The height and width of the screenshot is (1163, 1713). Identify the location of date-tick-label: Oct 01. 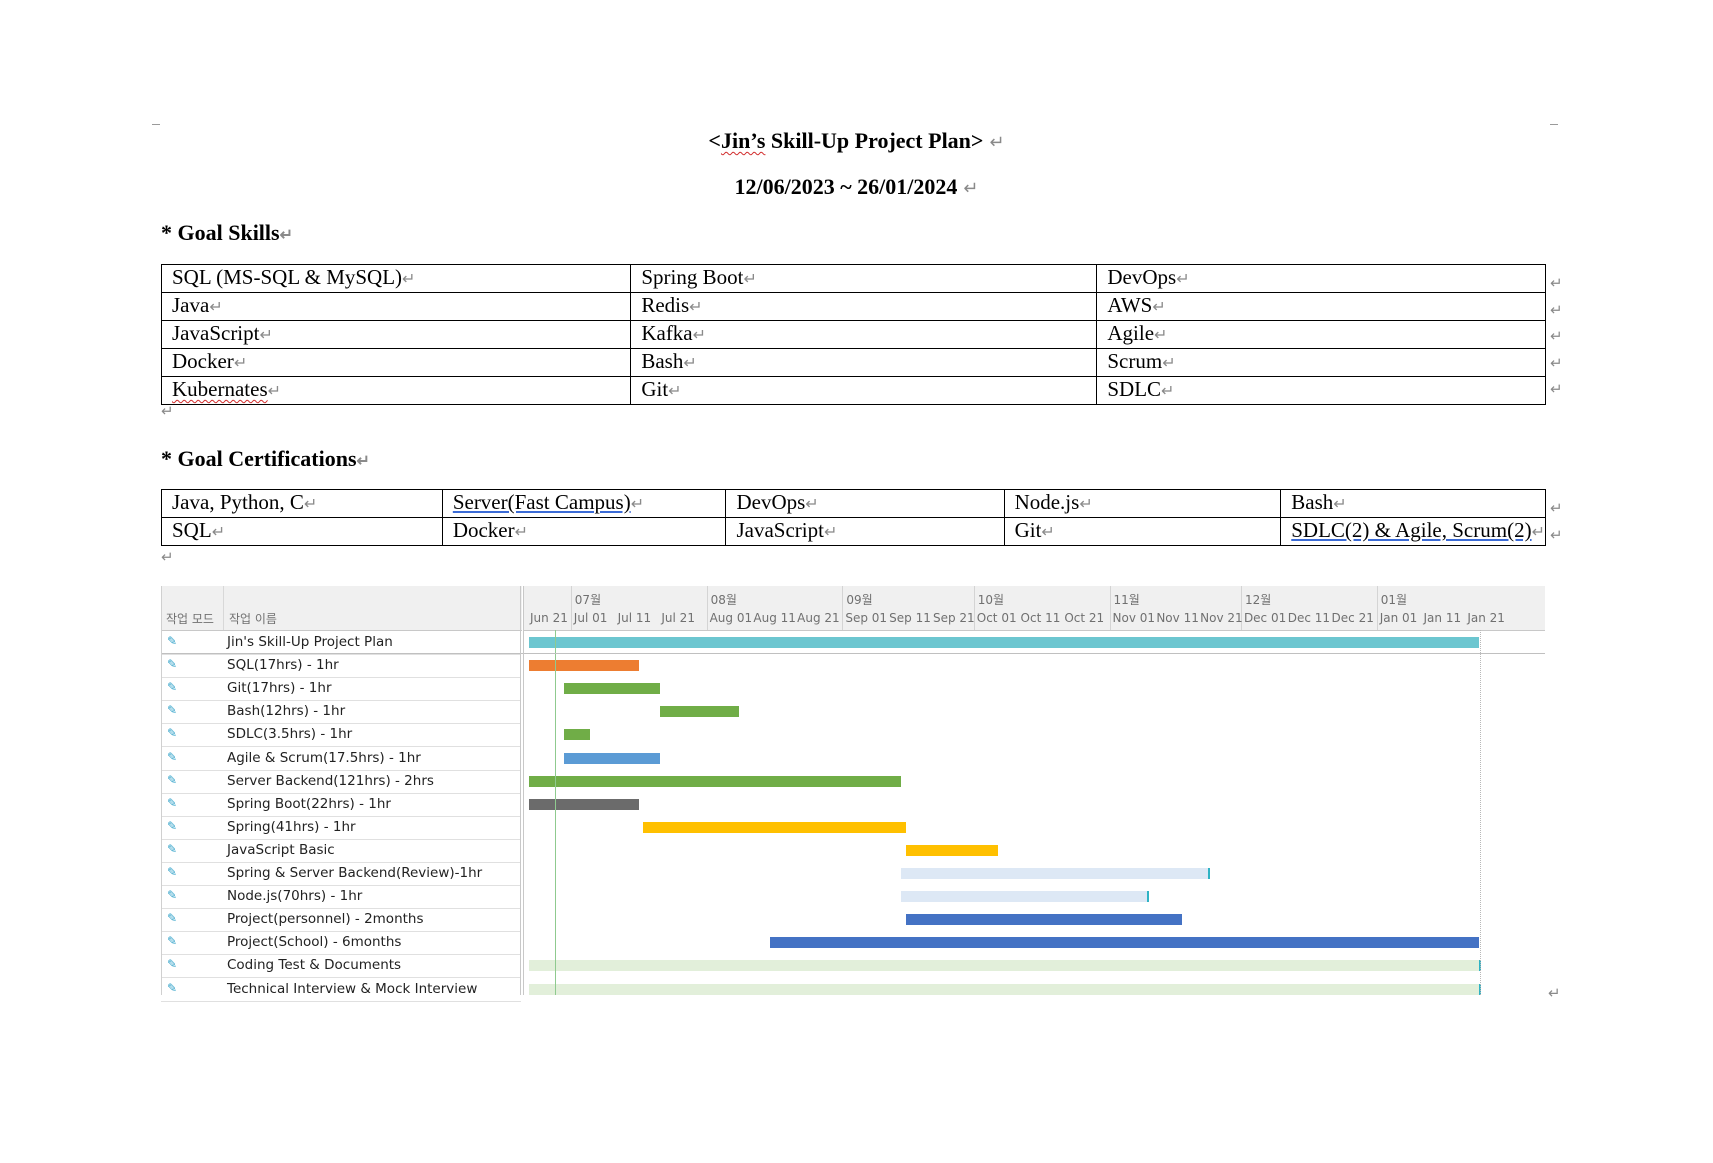
(996, 618).